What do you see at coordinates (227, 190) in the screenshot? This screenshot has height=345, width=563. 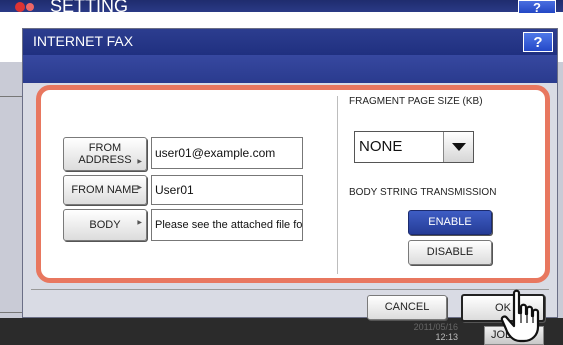 I see `from-name-field: User01` at bounding box center [227, 190].